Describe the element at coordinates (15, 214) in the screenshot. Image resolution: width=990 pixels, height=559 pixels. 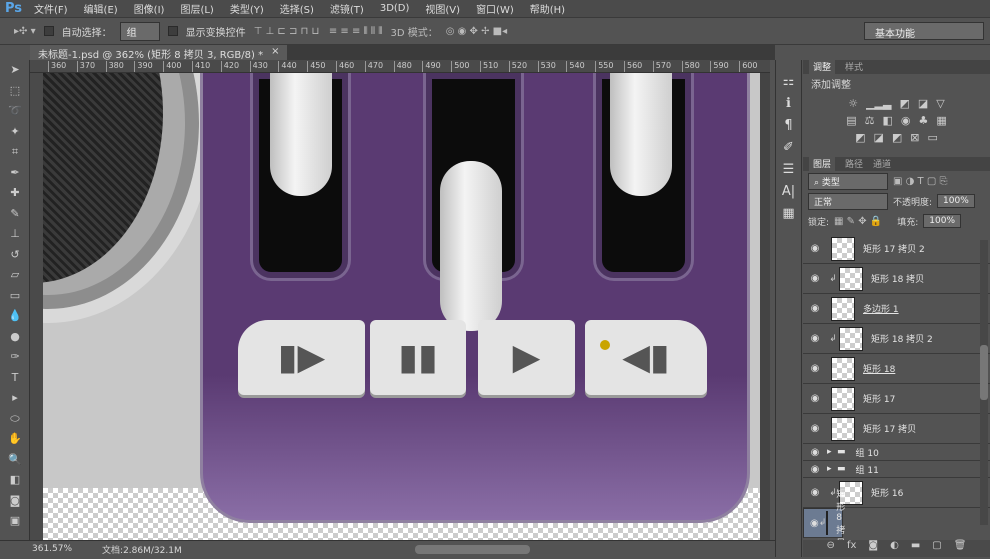
I see `brush-tool-icon: ✎` at that location.